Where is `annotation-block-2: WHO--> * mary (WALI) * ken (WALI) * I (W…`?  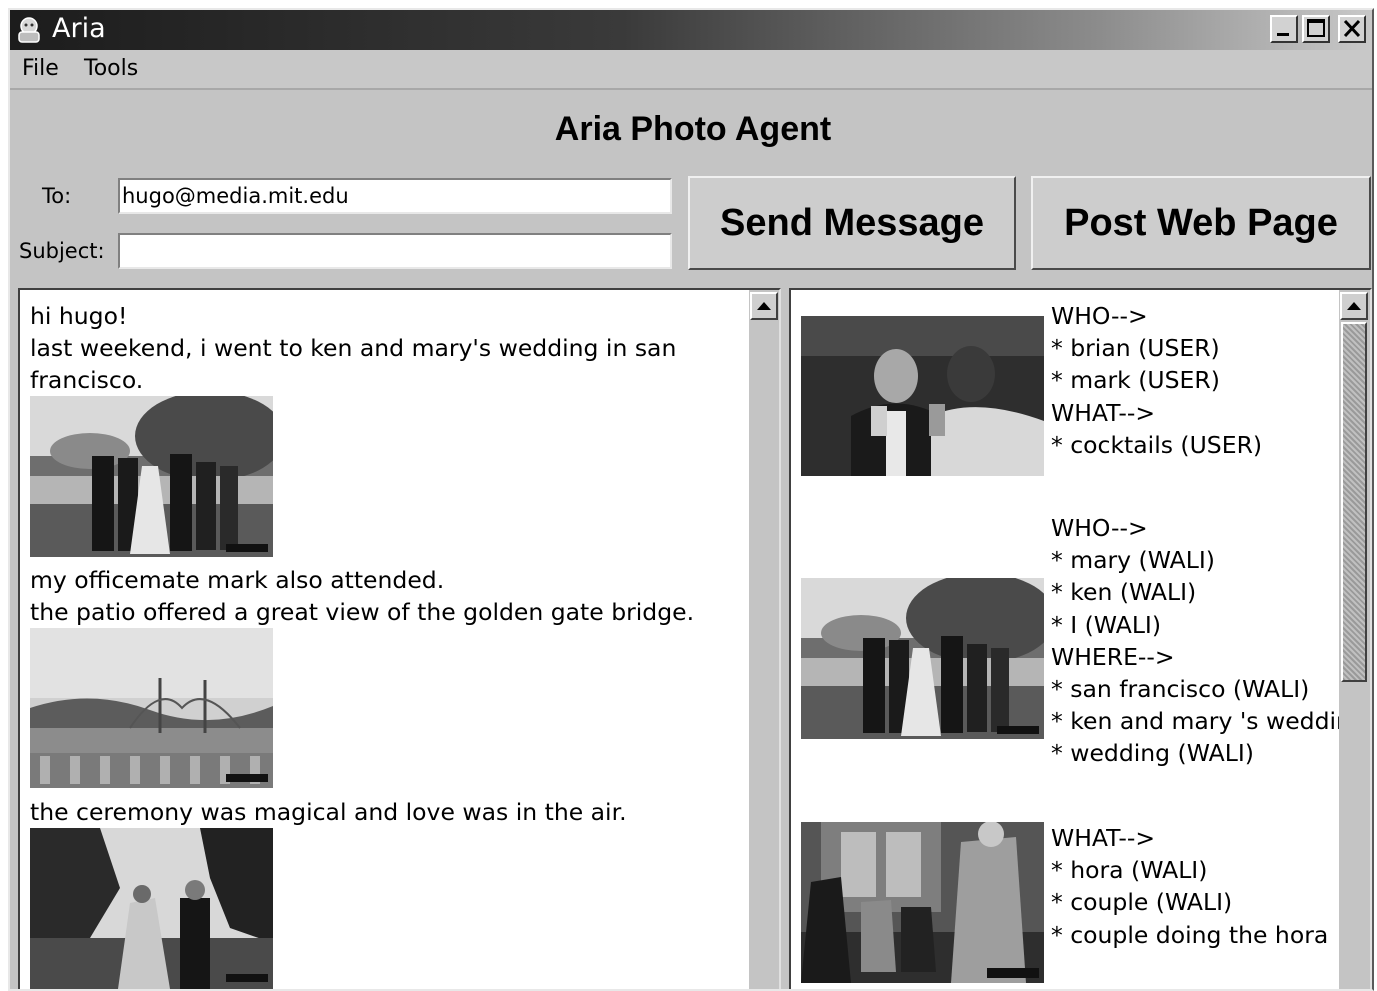 annotation-block-2: WHO--> * mary (WALI) * ken (WALI) * I (W… is located at coordinates (1208, 641).